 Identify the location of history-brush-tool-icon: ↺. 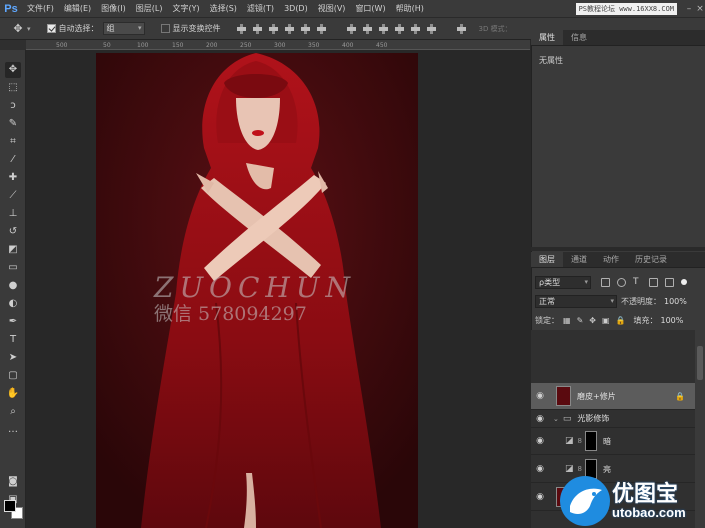
(13, 232).